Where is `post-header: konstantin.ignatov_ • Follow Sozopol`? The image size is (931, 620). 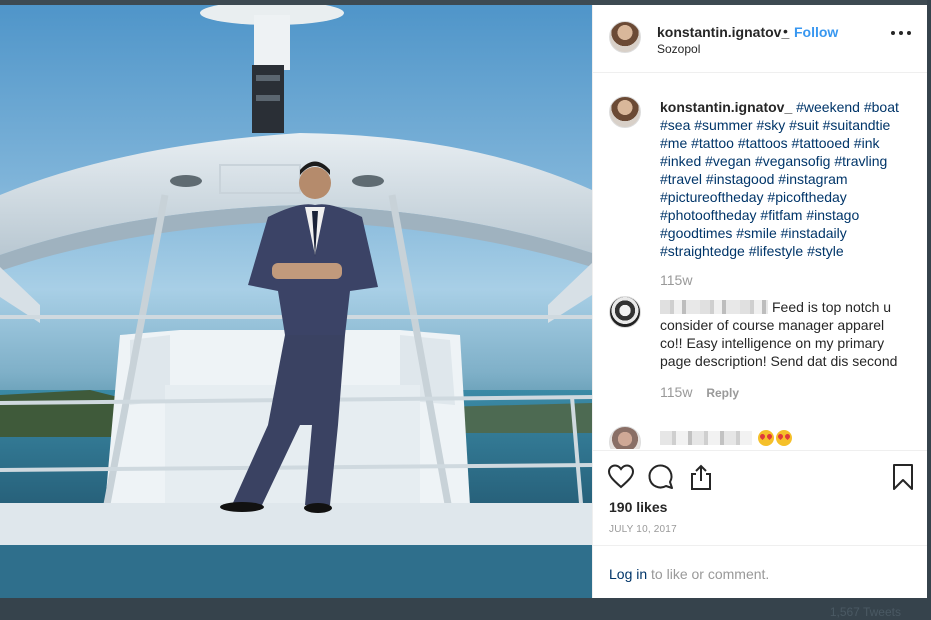
post-header: konstantin.ignatov_ • Follow Sozopol is located at coordinates (760, 39).